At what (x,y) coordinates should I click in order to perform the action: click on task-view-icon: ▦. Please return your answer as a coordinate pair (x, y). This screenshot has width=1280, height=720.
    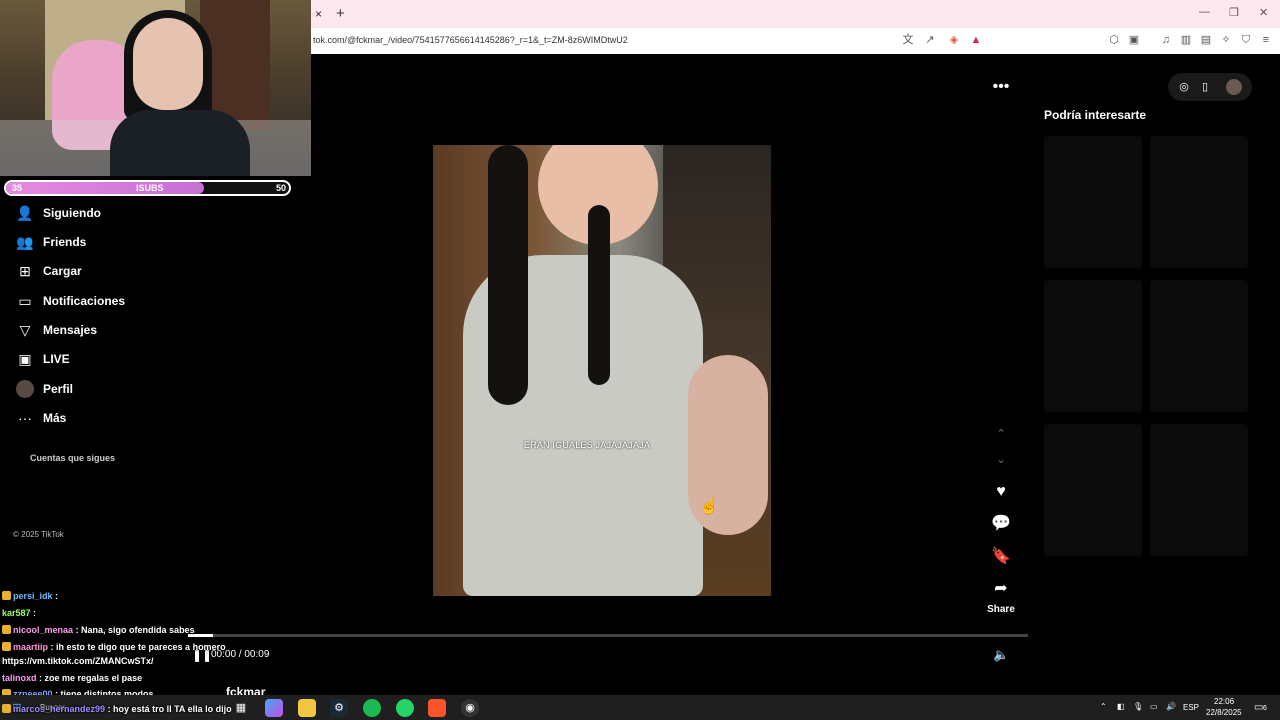
    Looking at the image, I should click on (241, 708).